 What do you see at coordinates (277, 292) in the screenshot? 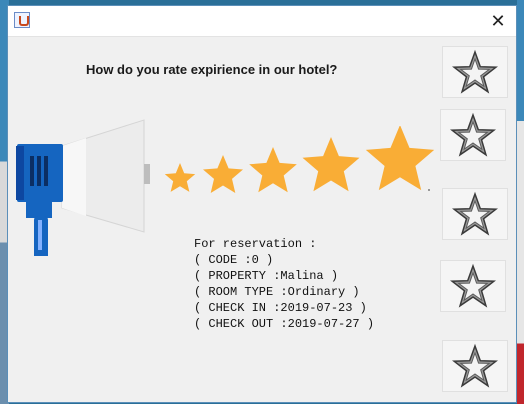
I see `reservation-room-type: ( ROOM TYPE :Ordinary )` at bounding box center [277, 292].